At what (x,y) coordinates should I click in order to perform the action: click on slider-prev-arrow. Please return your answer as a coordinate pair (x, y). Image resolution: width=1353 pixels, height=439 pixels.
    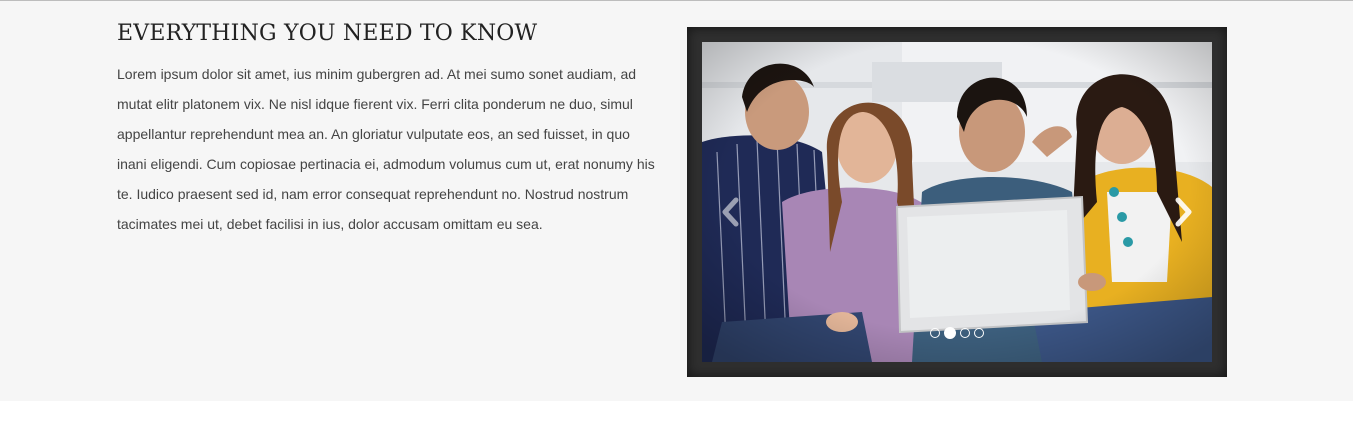
    Looking at the image, I should click on (731, 212).